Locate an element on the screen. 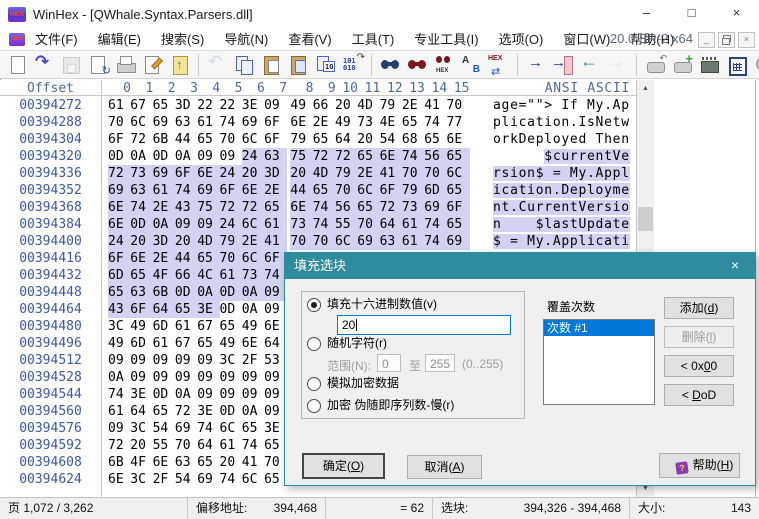 Image resolution: width=759 pixels, height=519 pixels. hex-byte: 0A is located at coordinates (119, 377).